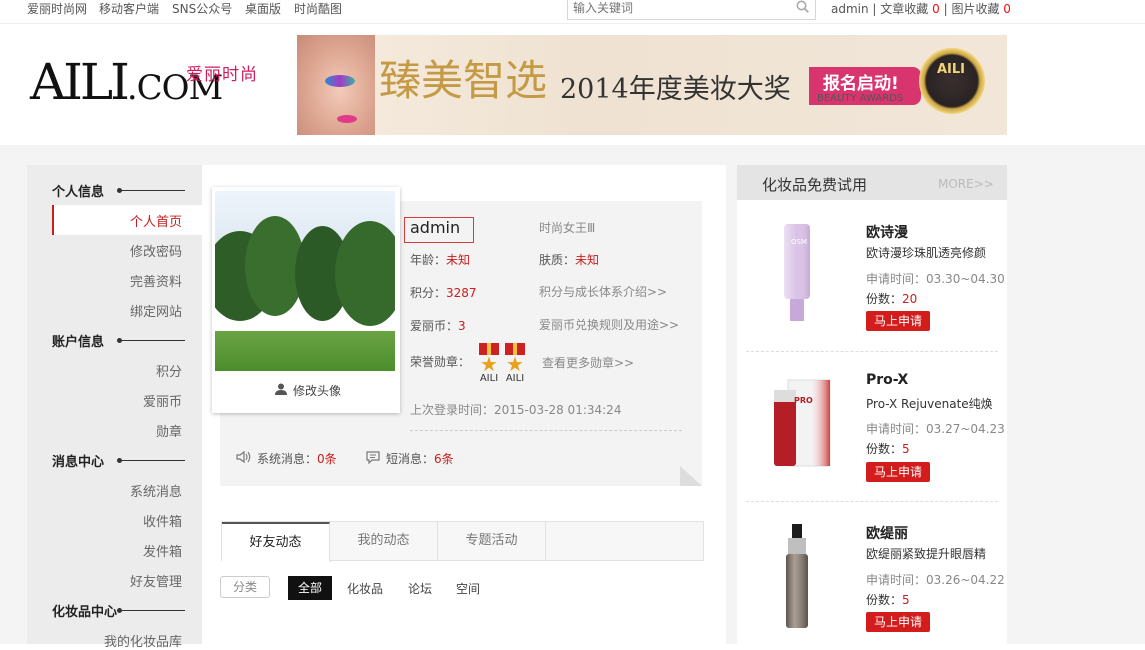 This screenshot has height=650, width=1145. I want to click on activity-tabs: 好友动态 我的动态 专题活动, so click(462, 541).